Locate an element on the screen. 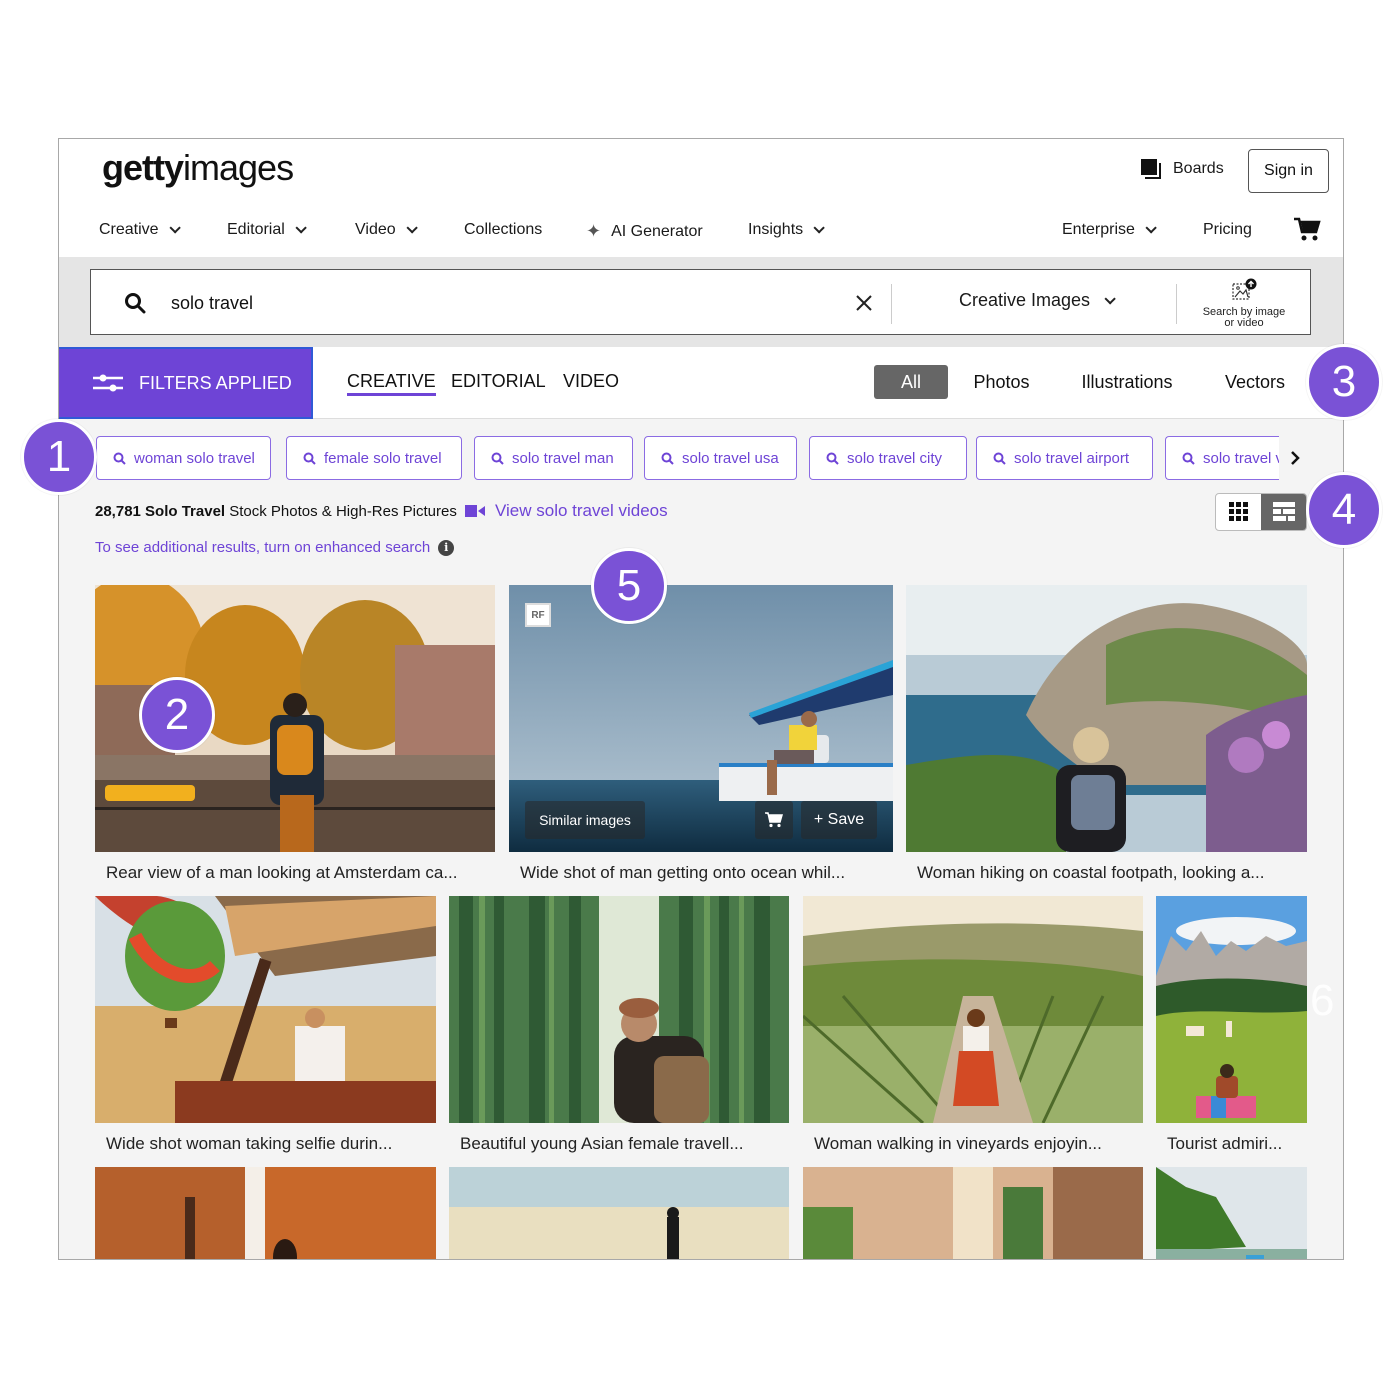 Image resolution: width=1400 pixels, height=1400 pixels. chip-label: female solo travel is located at coordinates (383, 458).